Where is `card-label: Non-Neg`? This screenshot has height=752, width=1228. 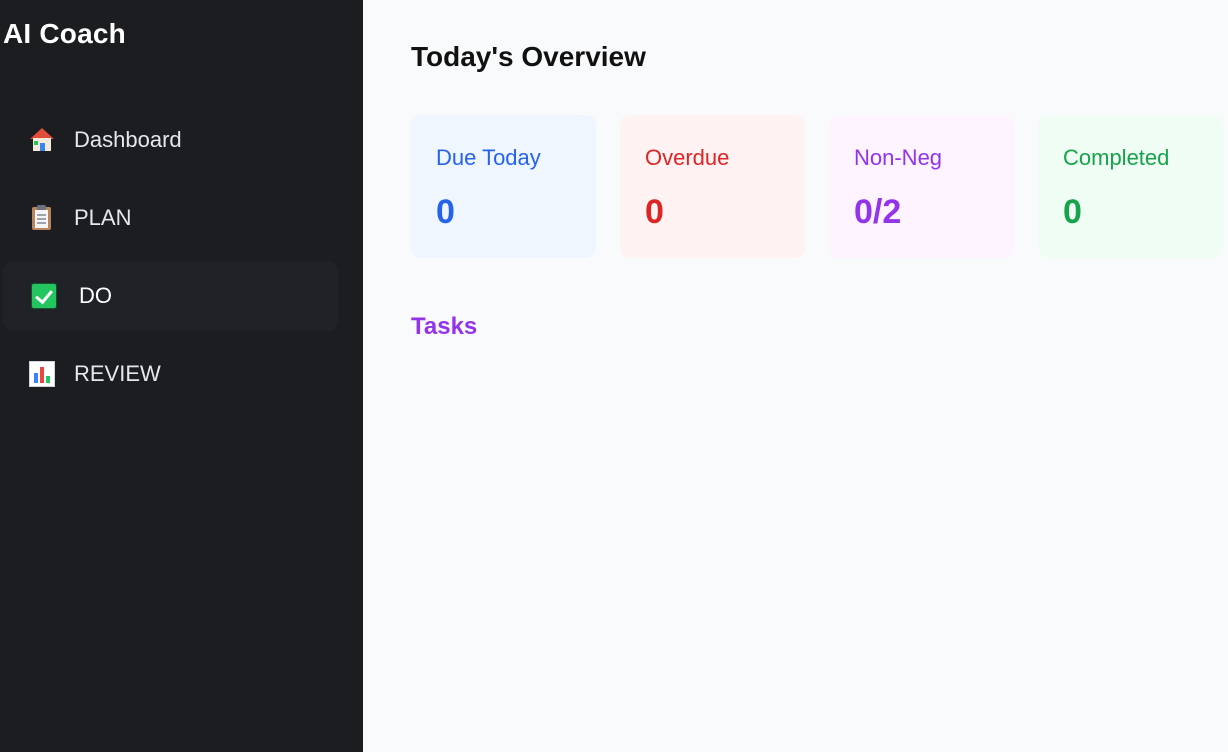 card-label: Non-Neg is located at coordinates (898, 157).